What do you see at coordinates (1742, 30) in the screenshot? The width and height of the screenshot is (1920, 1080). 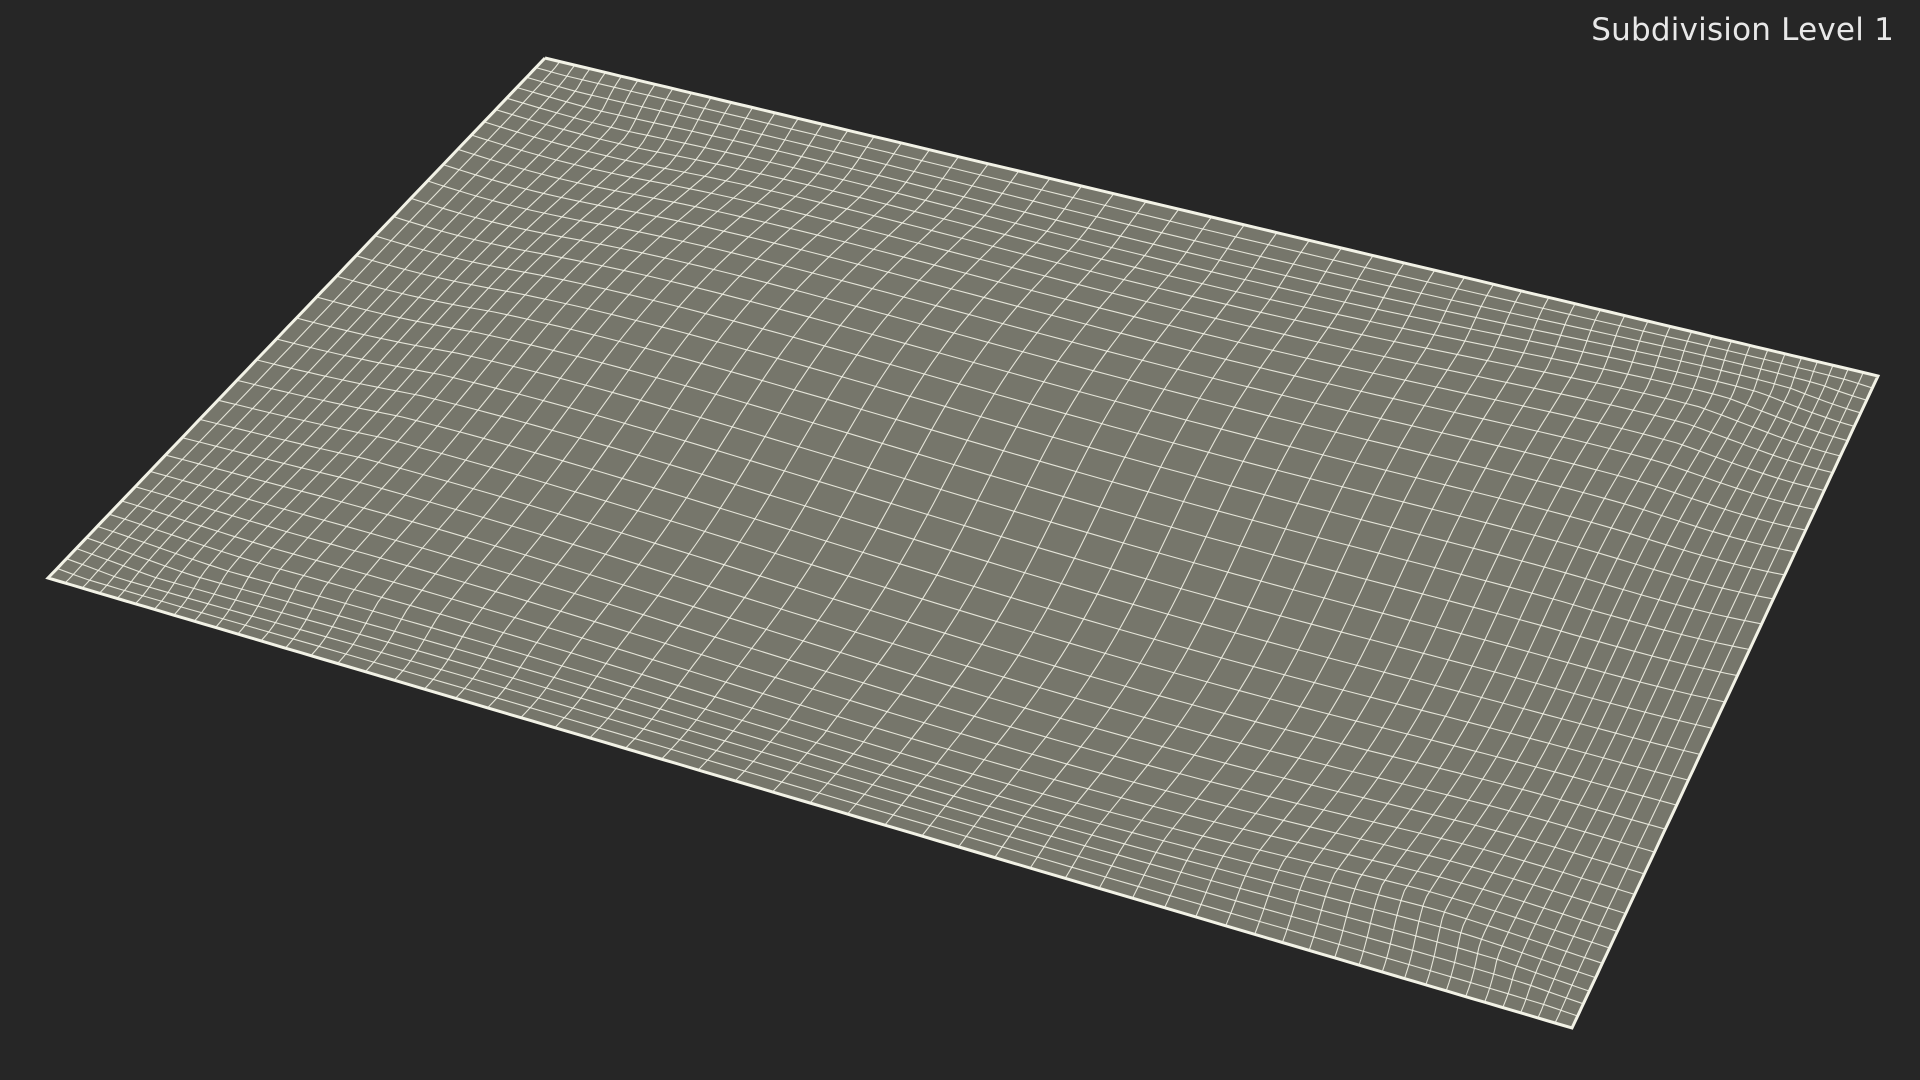 I see `subdivision-level-label: Subdivision Level 1` at bounding box center [1742, 30].